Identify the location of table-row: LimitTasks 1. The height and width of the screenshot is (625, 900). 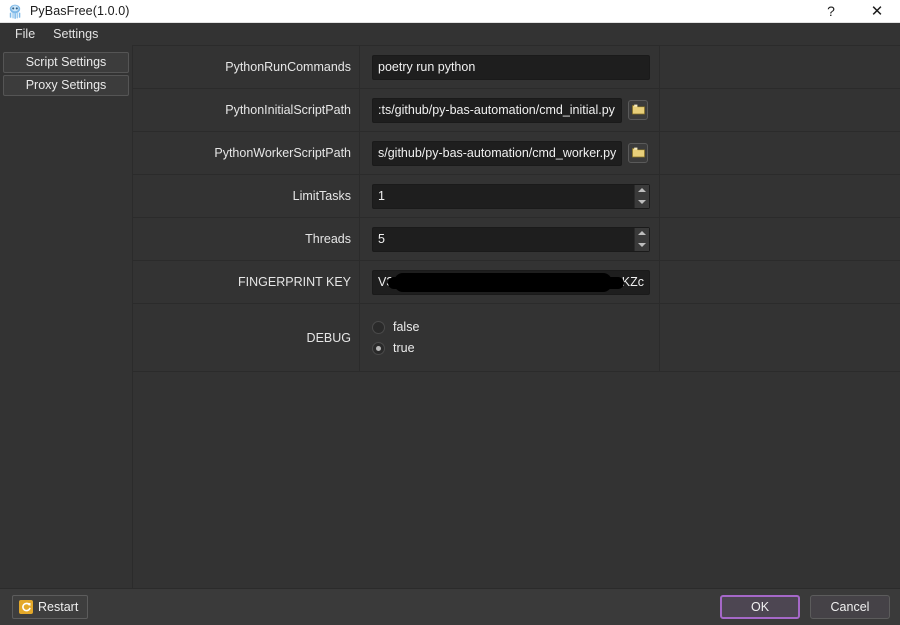
(516, 196).